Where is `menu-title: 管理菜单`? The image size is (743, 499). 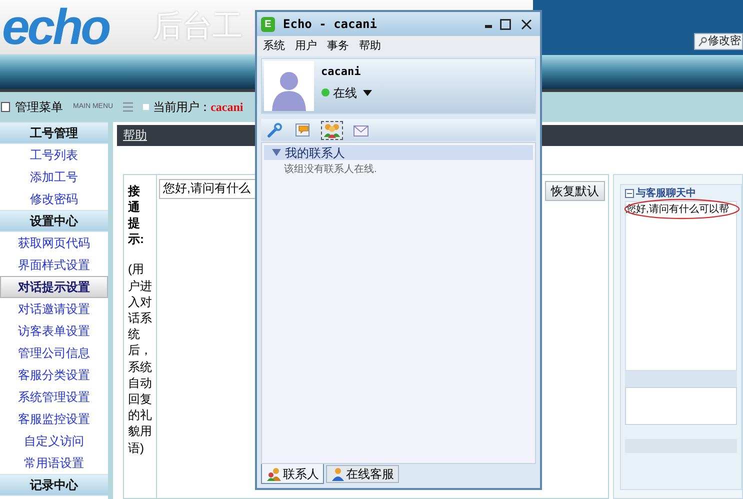 menu-title: 管理菜单 is located at coordinates (39, 107).